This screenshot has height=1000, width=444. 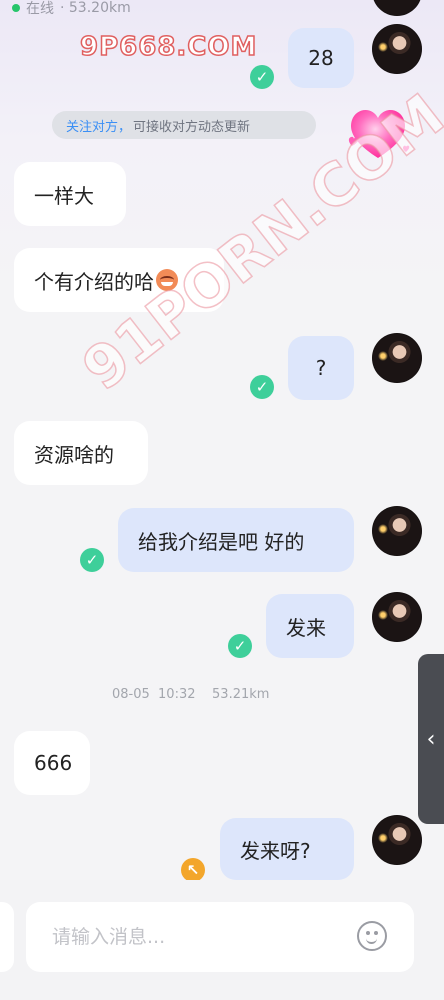 I want to click on message-bubble: 发来, so click(x=310, y=626).